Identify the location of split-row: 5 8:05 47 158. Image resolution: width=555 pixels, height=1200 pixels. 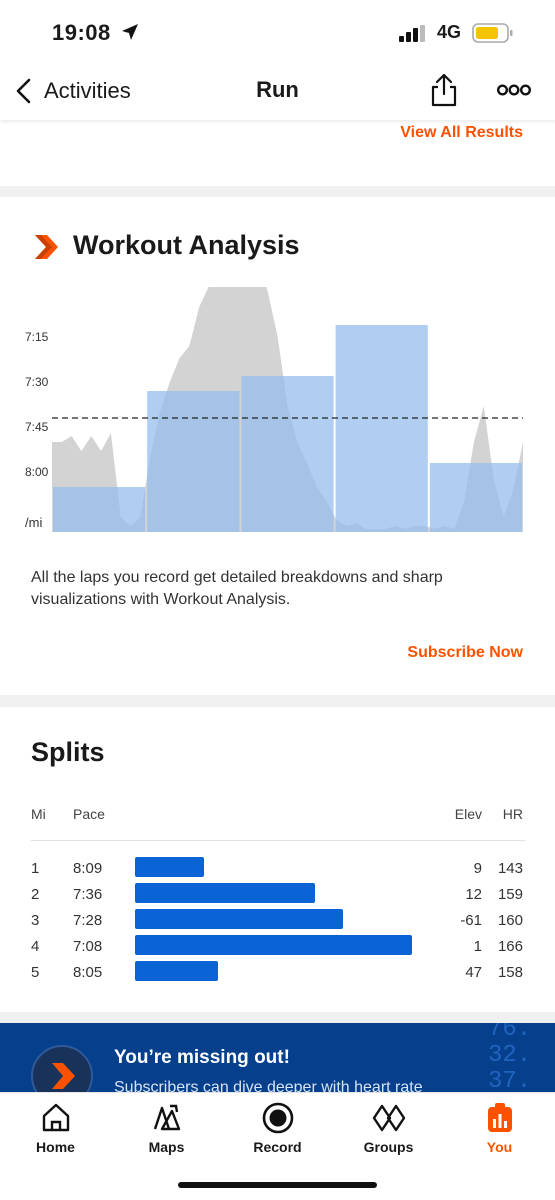
(277, 973).